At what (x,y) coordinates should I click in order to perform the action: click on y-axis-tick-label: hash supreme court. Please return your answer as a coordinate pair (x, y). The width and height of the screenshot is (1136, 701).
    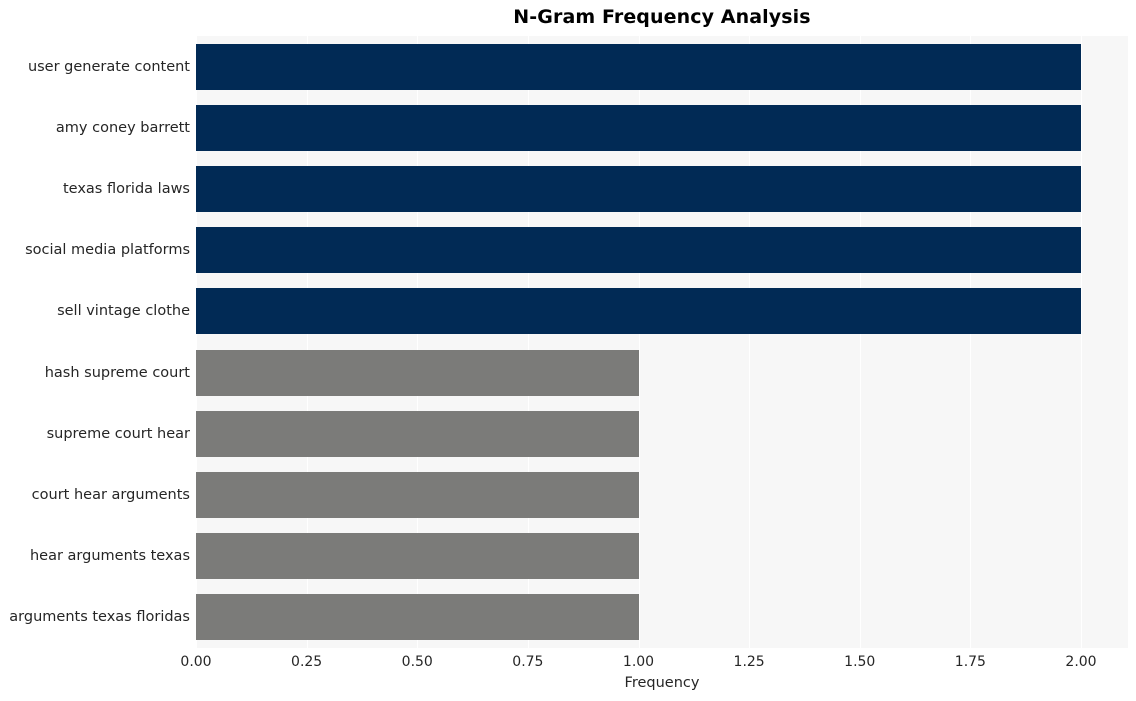
    Looking at the image, I should click on (117, 372).